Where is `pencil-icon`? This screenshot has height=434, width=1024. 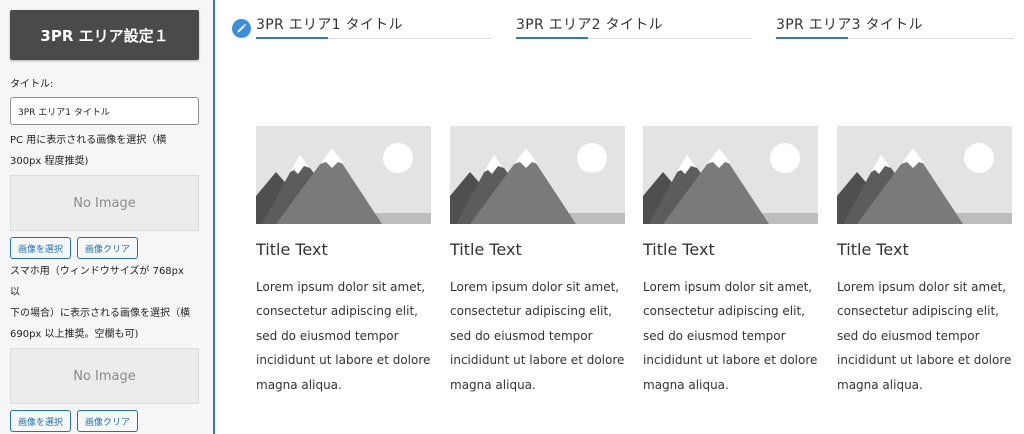 pencil-icon is located at coordinates (241, 28).